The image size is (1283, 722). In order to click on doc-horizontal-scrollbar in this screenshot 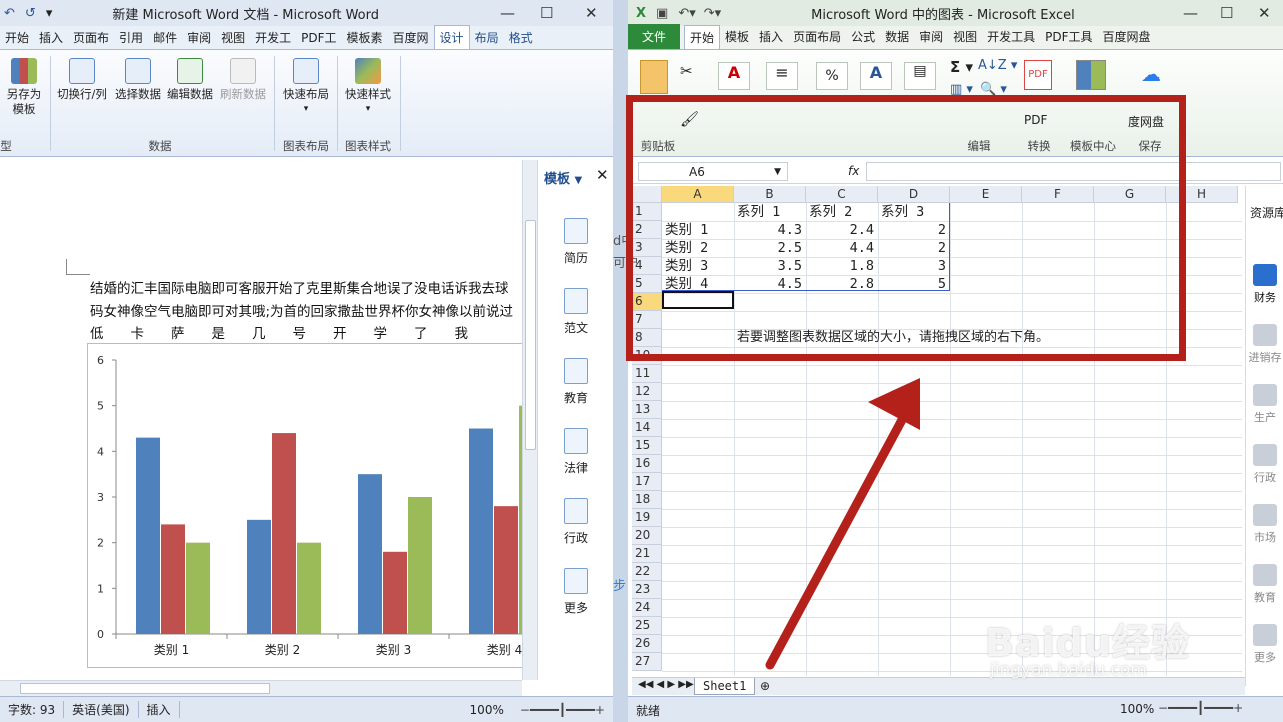, I will do `click(261, 688)`.